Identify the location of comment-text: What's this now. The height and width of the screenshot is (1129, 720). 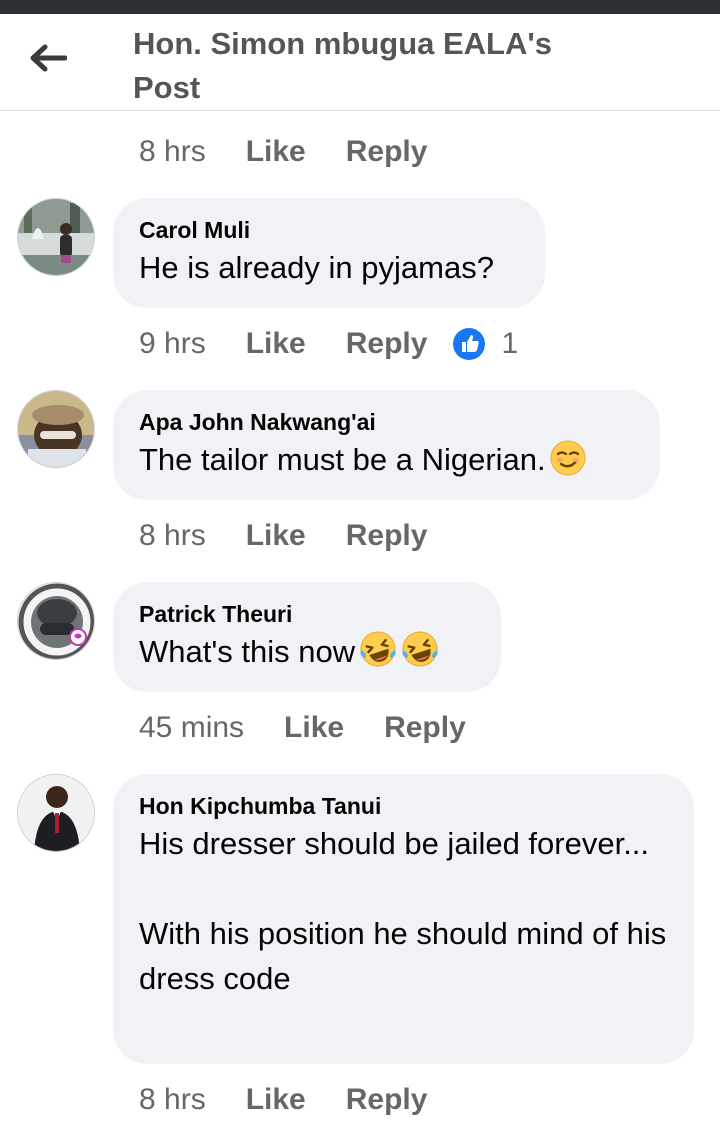
(307, 654).